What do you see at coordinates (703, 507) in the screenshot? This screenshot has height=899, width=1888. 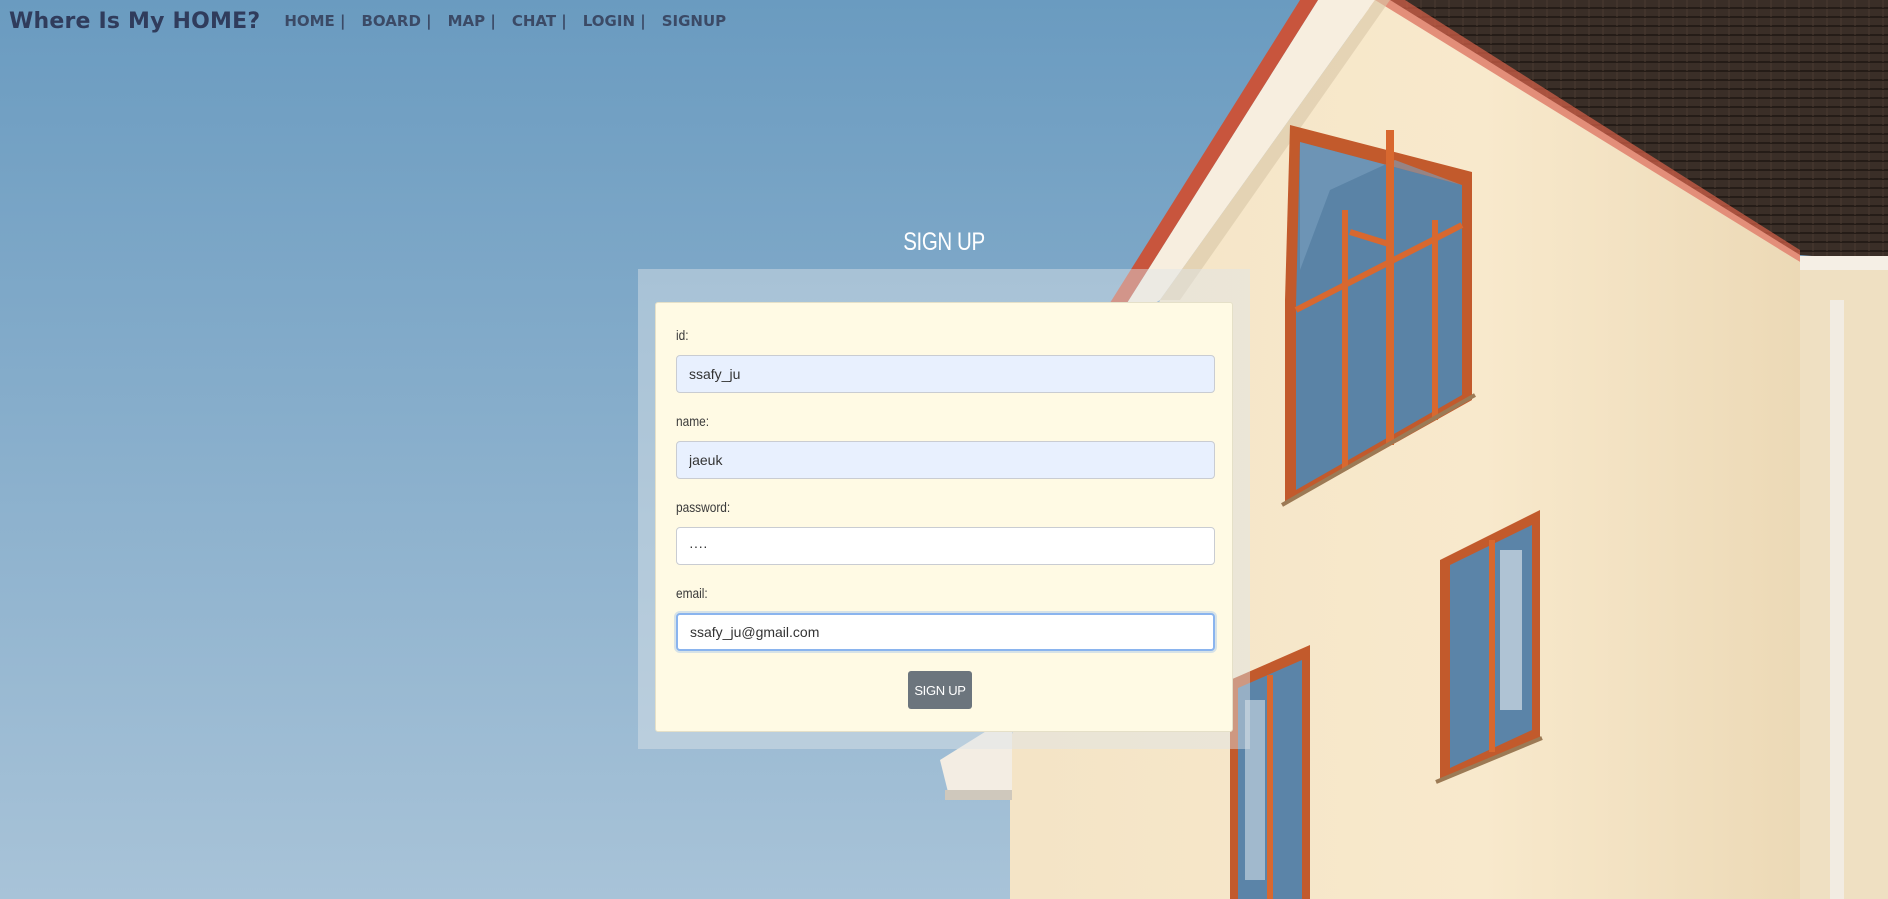 I see `password-label: password:` at bounding box center [703, 507].